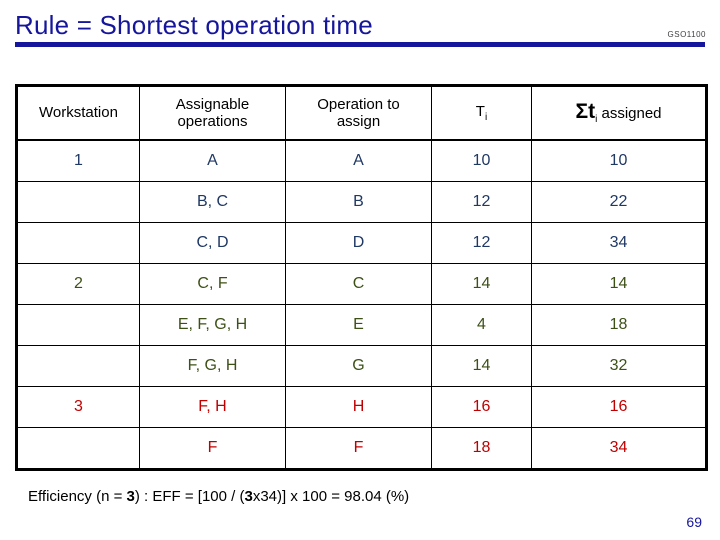 Image resolution: width=720 pixels, height=540 pixels. What do you see at coordinates (212, 448) in the screenshot?
I see `cell-assignable-operations: F` at bounding box center [212, 448].